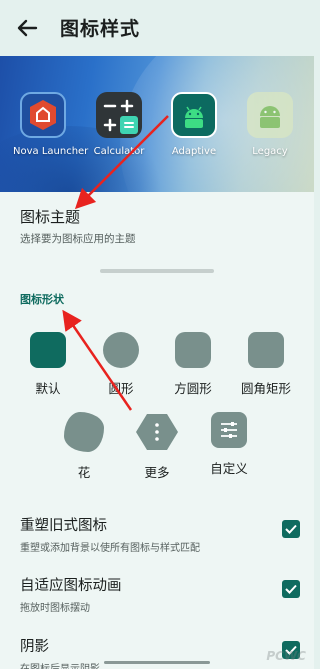 The width and height of the screenshot is (320, 669). I want to click on shape-default-swatch, so click(48, 350).